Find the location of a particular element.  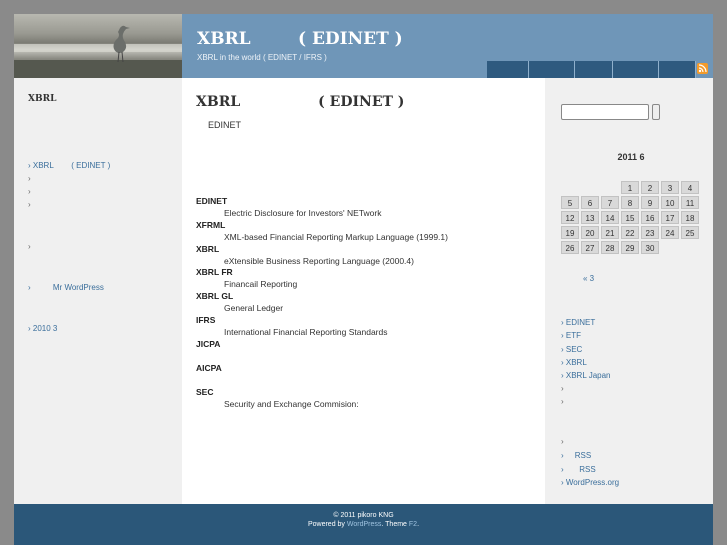

calendar-day: 14 is located at coordinates (610, 217).